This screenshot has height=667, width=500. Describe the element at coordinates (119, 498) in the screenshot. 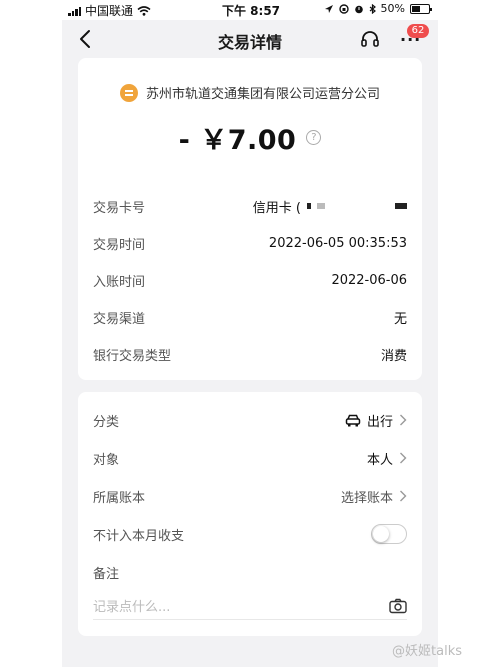

I see `account-book-label: 所属账本` at that location.